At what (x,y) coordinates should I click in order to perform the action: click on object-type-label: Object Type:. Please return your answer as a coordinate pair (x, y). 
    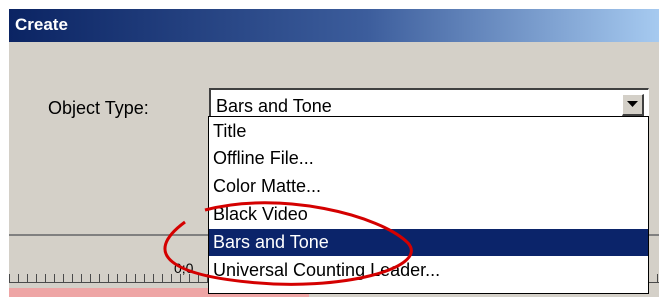
    Looking at the image, I should click on (98, 108).